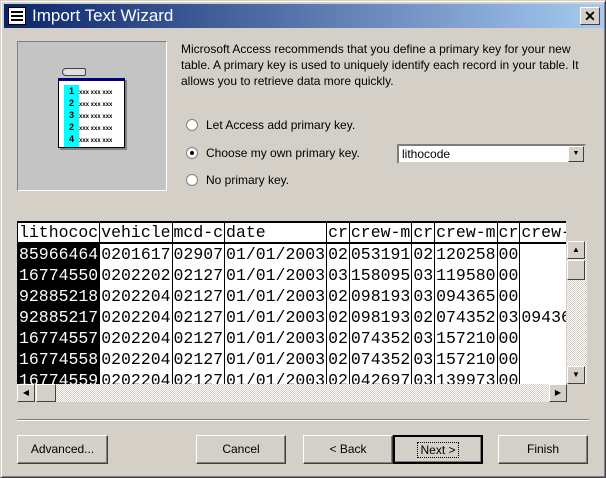 The width and height of the screenshot is (606, 478). I want to click on table-cell: 120258, so click(466, 254).